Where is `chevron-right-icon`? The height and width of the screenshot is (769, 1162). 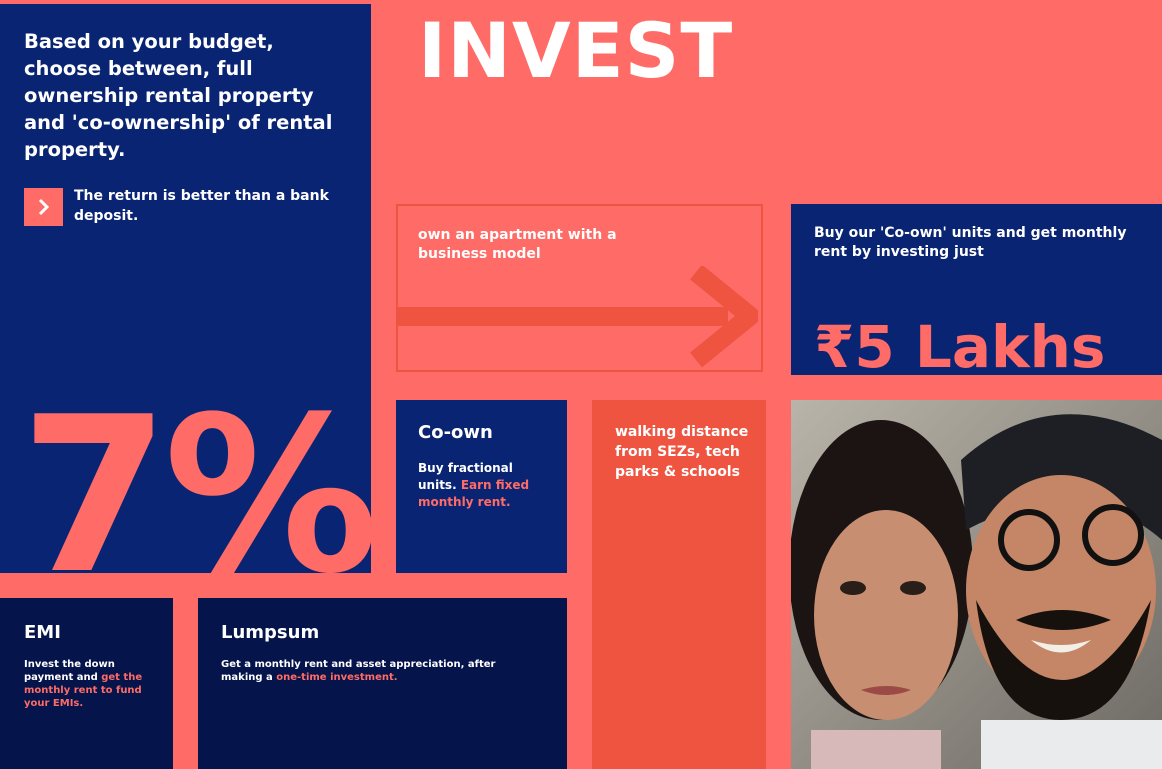 chevron-right-icon is located at coordinates (43, 207).